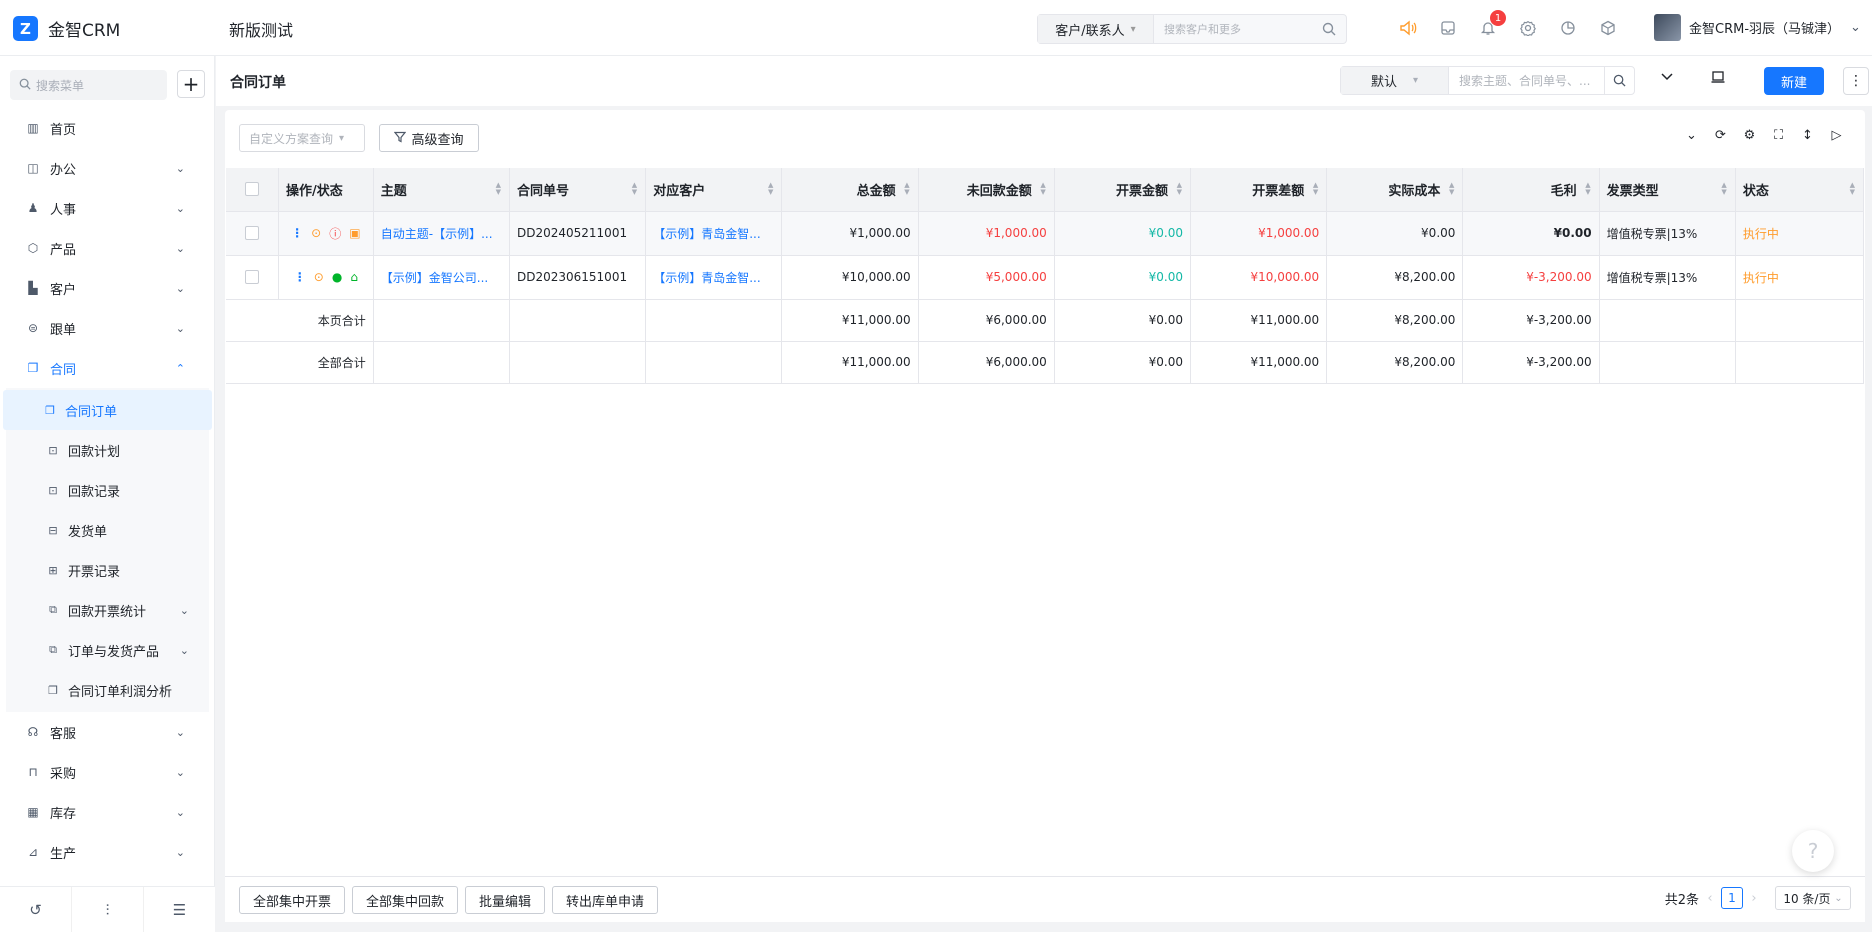  Describe the element at coordinates (1531, 190) in the screenshot. I see `col-header-profit: 毛利 ▲ ▼` at that location.